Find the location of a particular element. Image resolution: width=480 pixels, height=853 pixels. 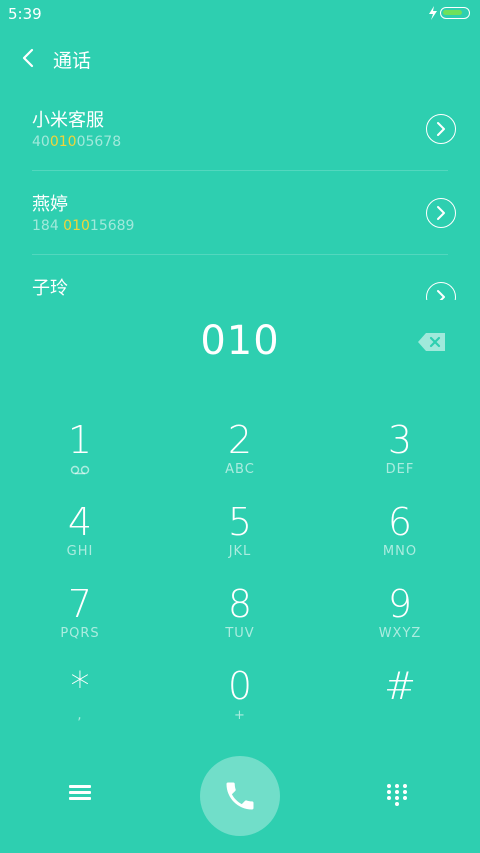

menu-icon is located at coordinates (80, 795).